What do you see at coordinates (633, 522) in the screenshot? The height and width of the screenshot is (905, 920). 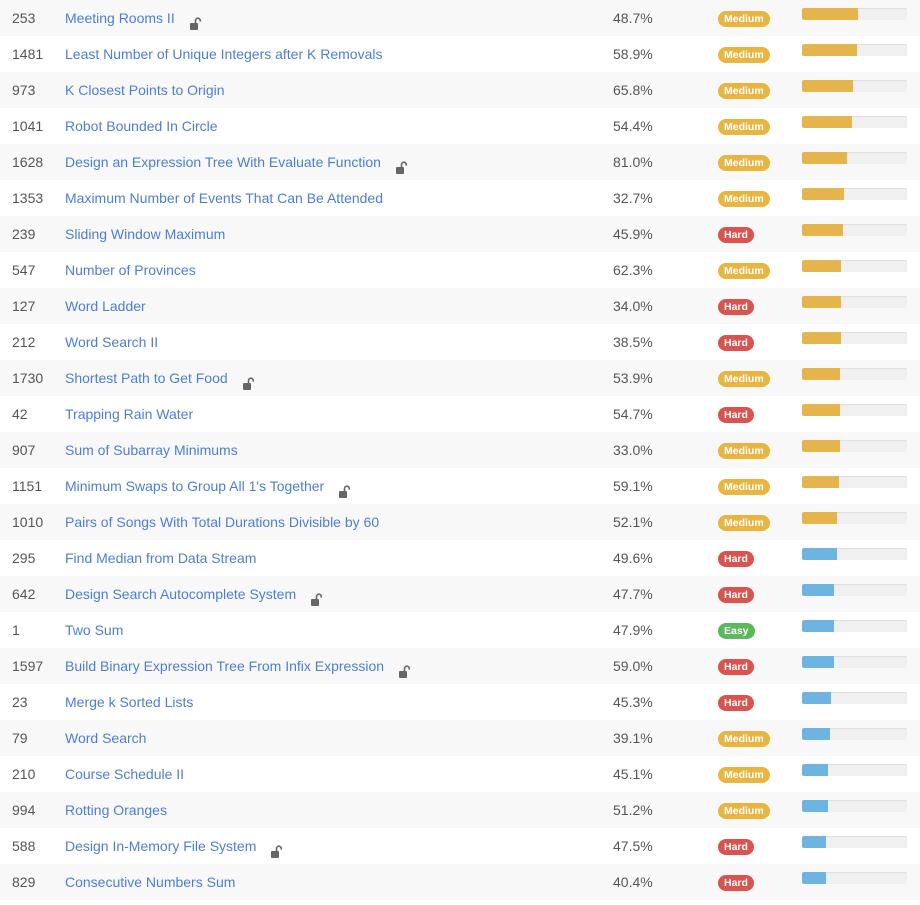 I see `acceptance-rate: 52.1%` at bounding box center [633, 522].